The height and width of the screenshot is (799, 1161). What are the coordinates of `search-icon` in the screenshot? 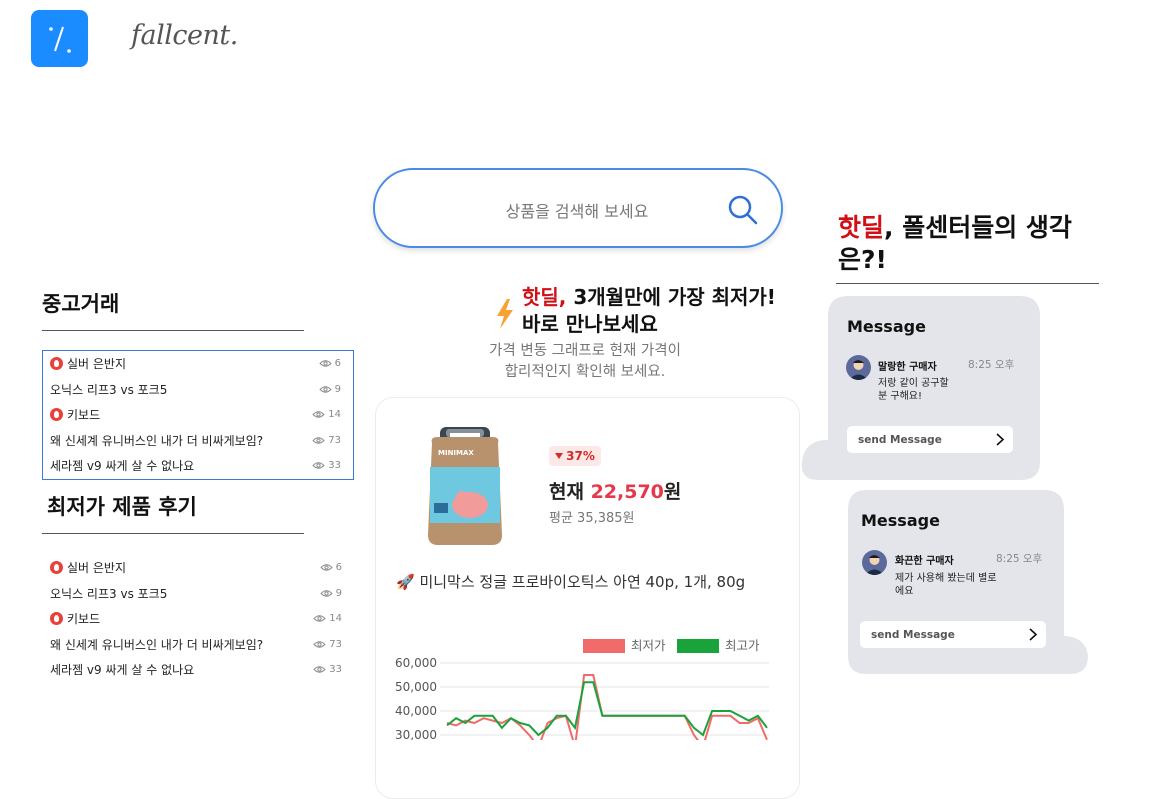 It's located at (743, 210).